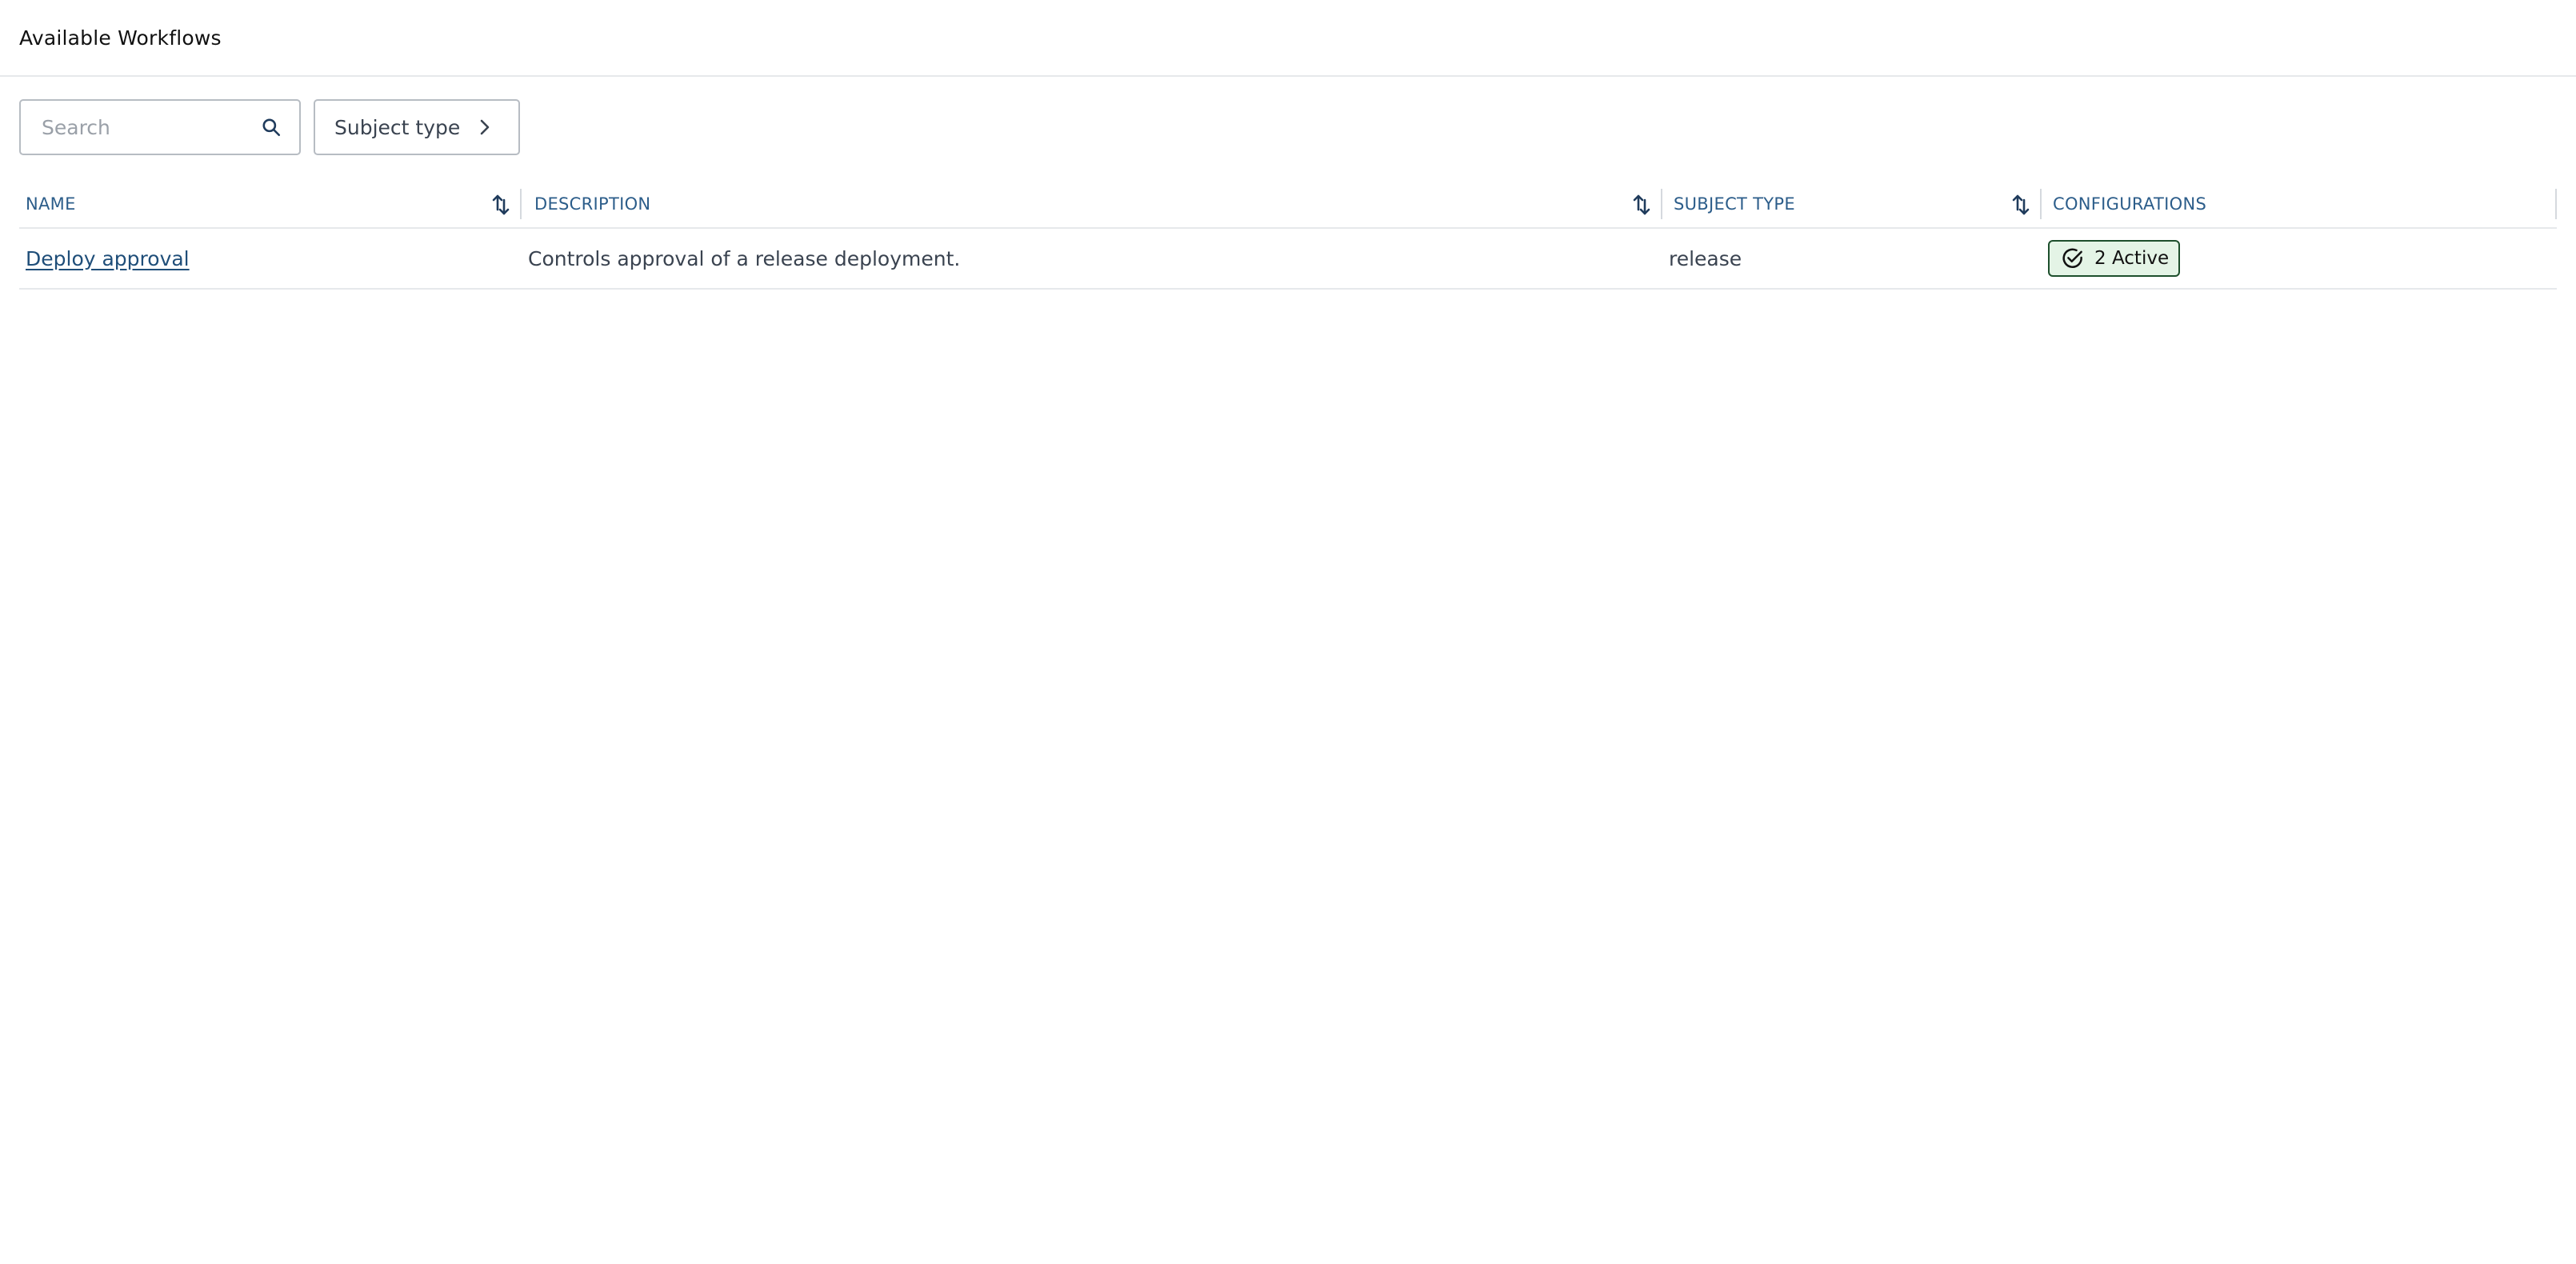 This screenshot has height=1264, width=2576. I want to click on column-header-name: NAME, so click(270, 204).